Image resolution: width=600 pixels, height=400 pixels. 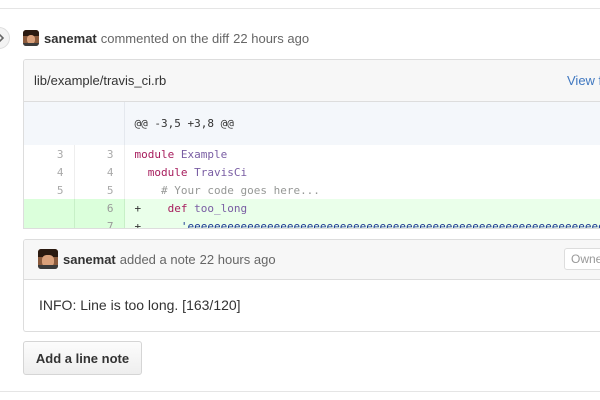 What do you see at coordinates (238, 259) in the screenshot?
I see `note-timestamp: 22 hours ago` at bounding box center [238, 259].